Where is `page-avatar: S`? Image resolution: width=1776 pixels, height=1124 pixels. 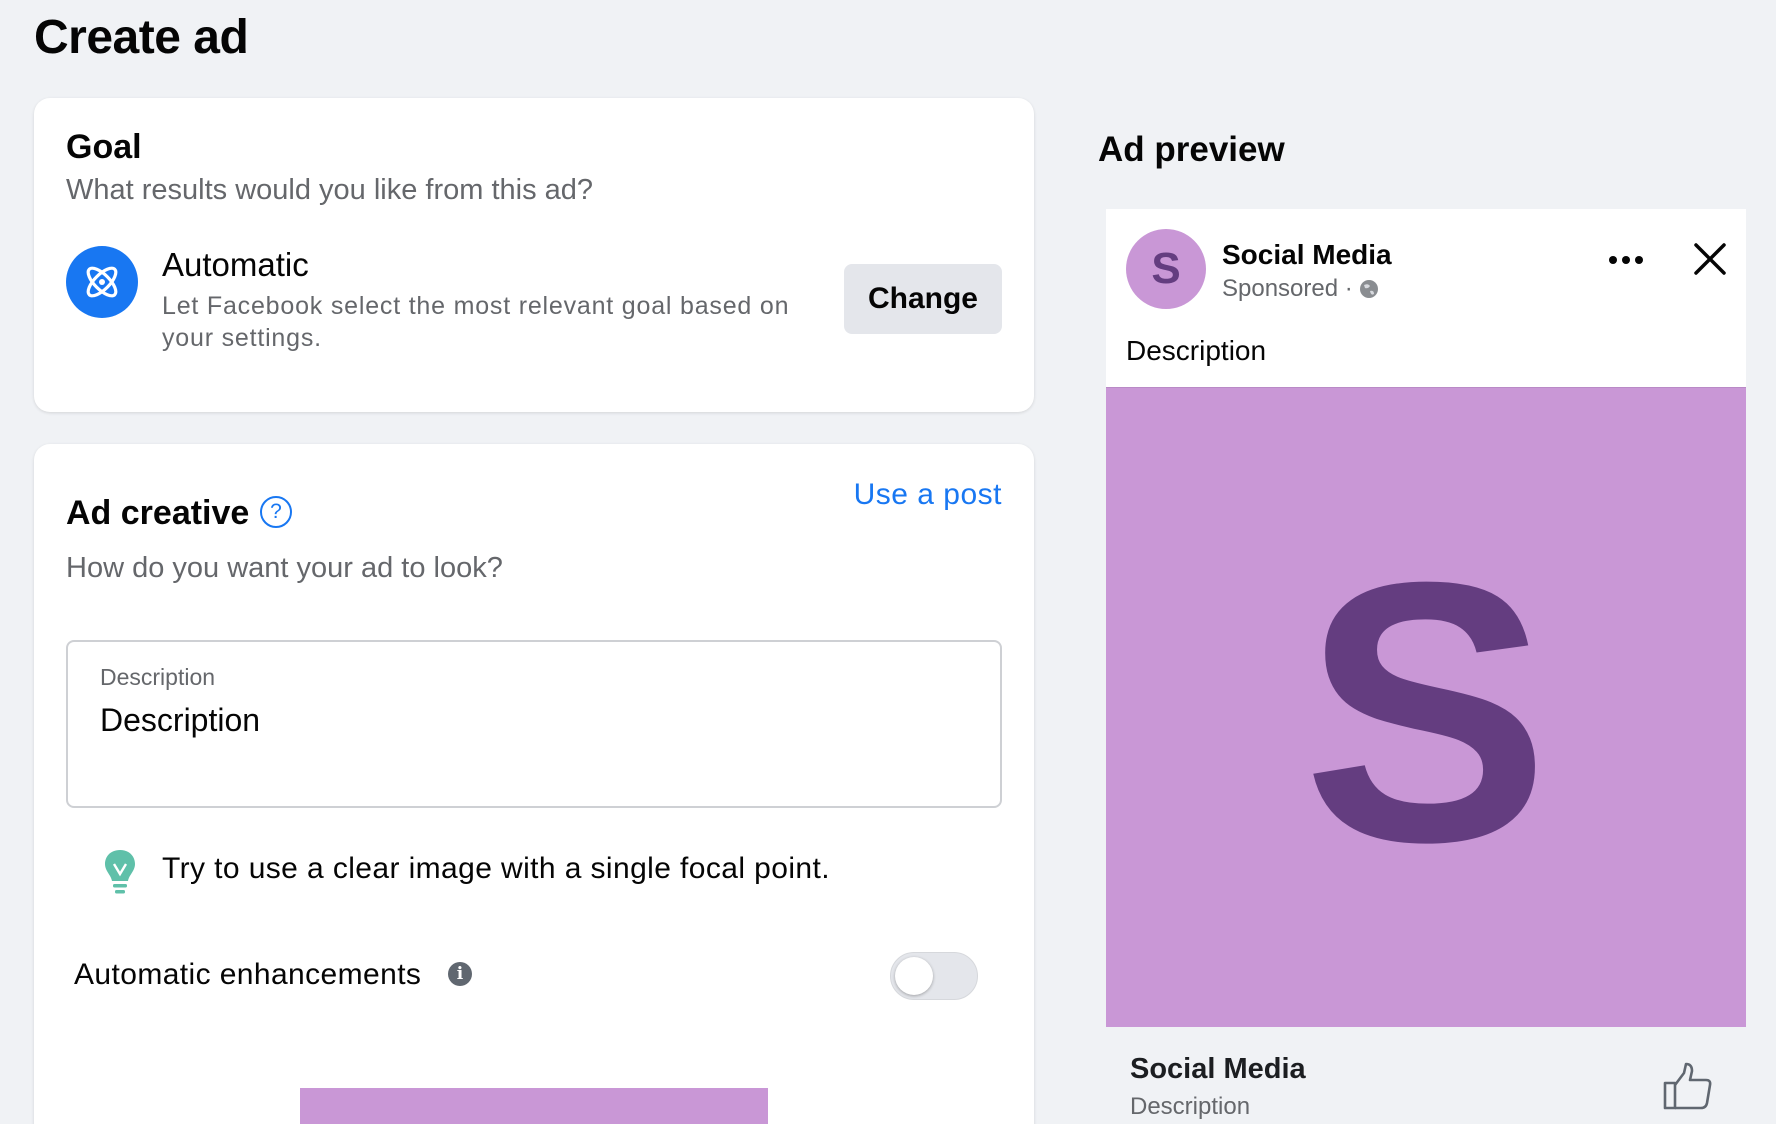
page-avatar: S is located at coordinates (1166, 269).